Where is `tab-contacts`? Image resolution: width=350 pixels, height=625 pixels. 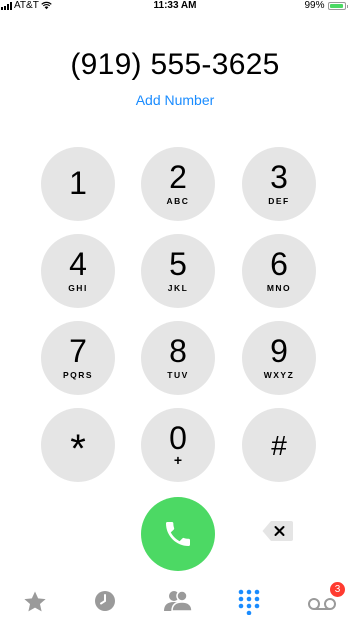 tab-contacts is located at coordinates (178, 603).